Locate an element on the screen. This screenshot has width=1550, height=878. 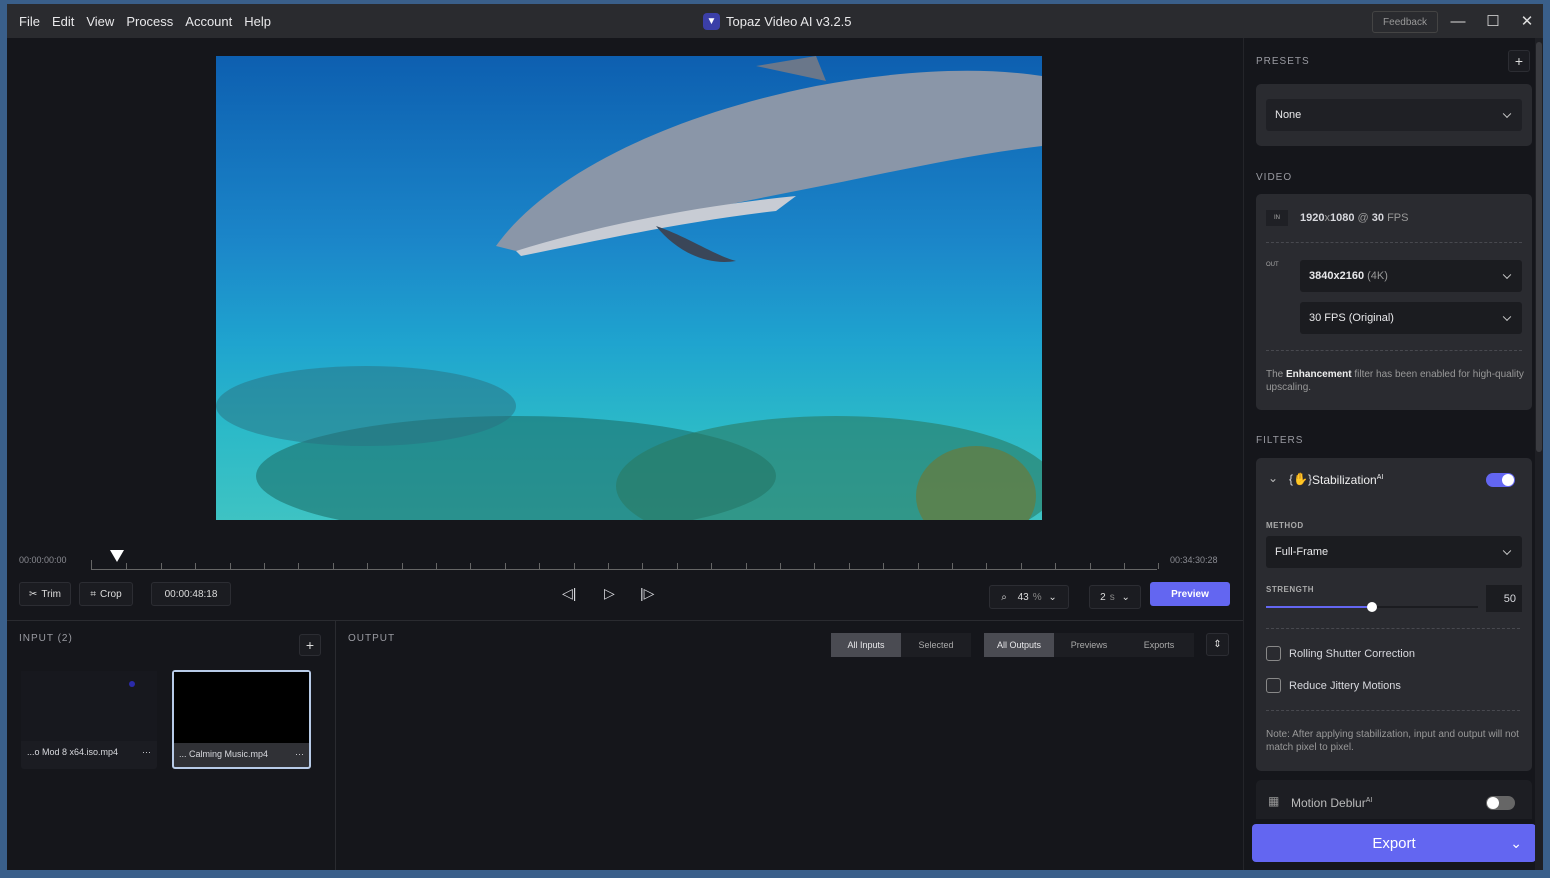
window-title: ▼ Topaz Video AI v3.2.5 is located at coordinates (777, 21).